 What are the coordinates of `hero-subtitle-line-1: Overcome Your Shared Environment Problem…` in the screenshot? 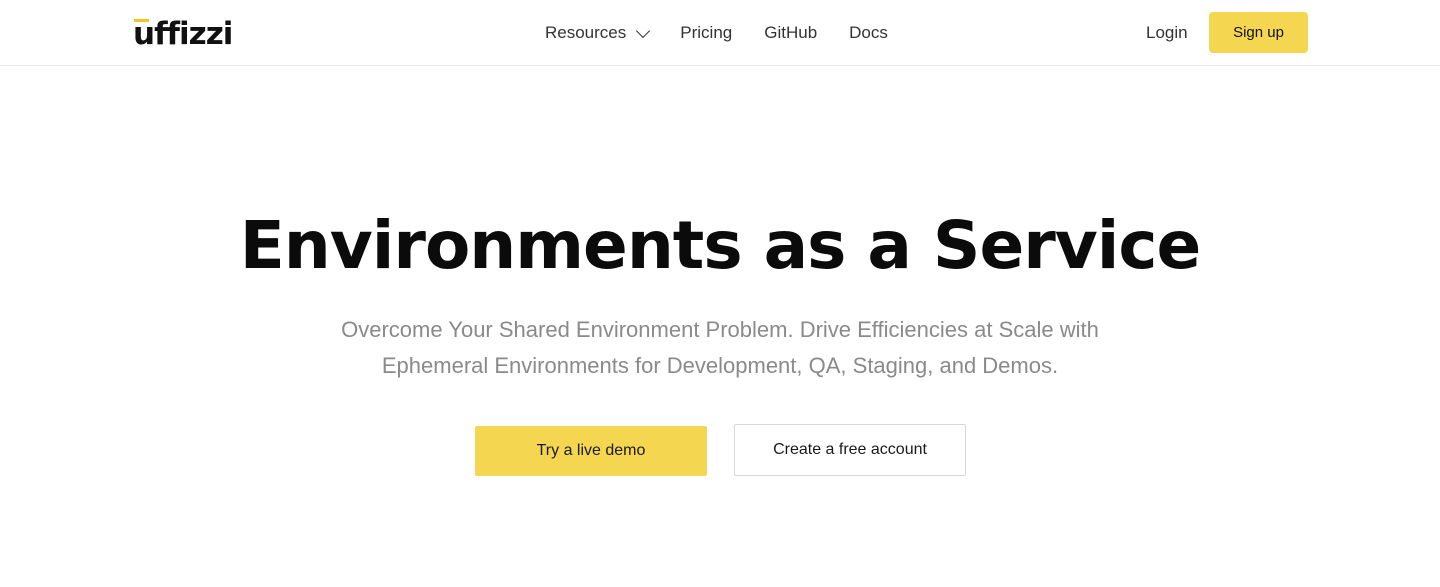 It's located at (720, 329).